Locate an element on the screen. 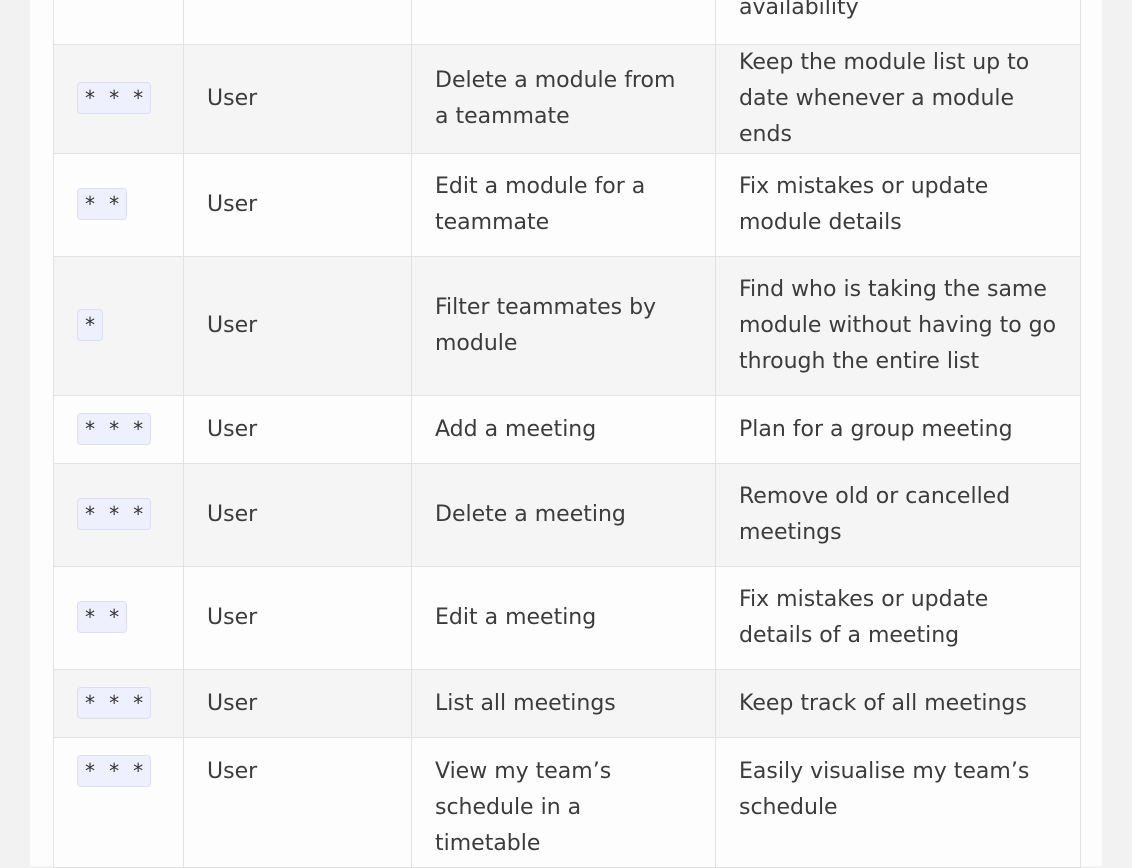 The image size is (1132, 868). benefit-cell: Keep track of all meetings is located at coordinates (898, 703).